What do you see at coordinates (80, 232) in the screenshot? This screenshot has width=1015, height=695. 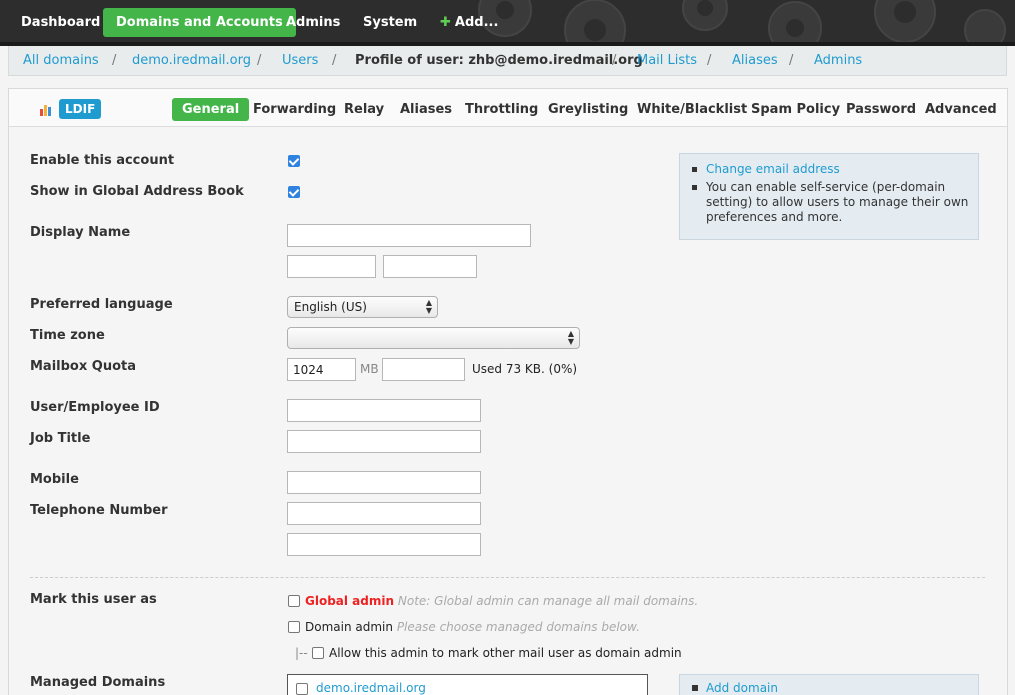 I see `display-name-label: Display Name` at bounding box center [80, 232].